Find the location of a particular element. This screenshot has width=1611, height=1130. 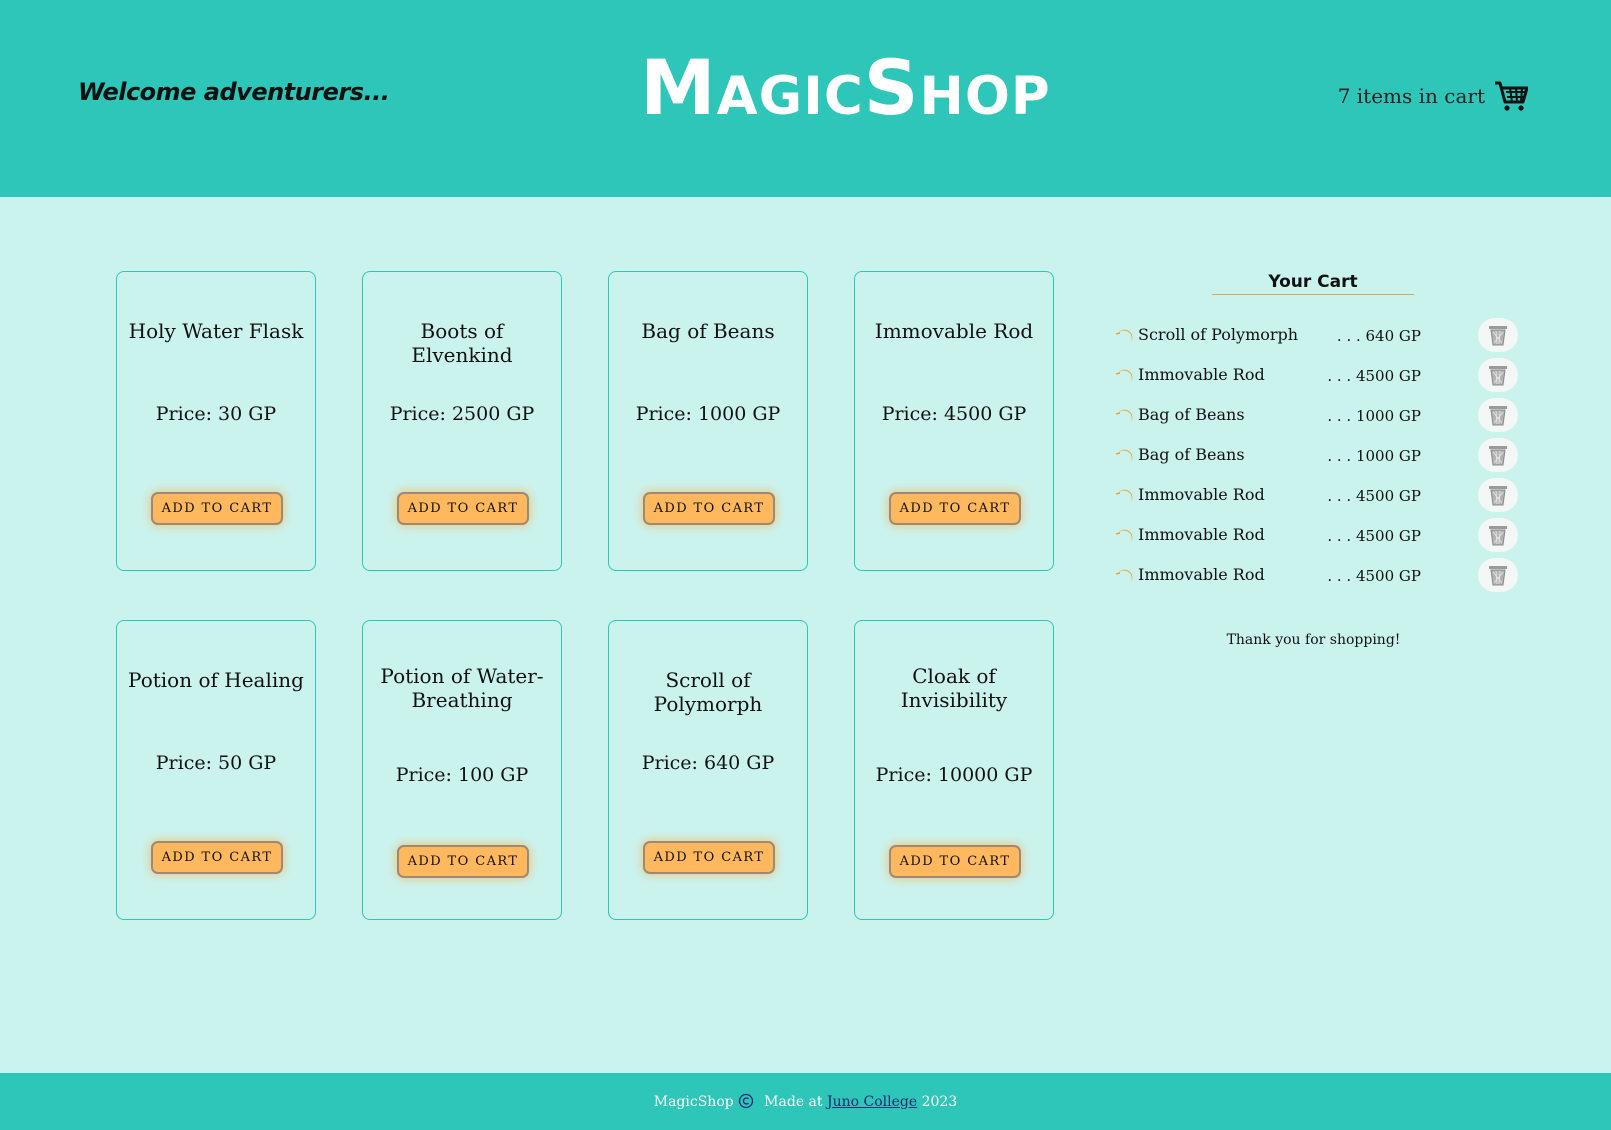

product-card: Holy Water Flask Price: 30 GP ADD TO CART is located at coordinates (216, 421).